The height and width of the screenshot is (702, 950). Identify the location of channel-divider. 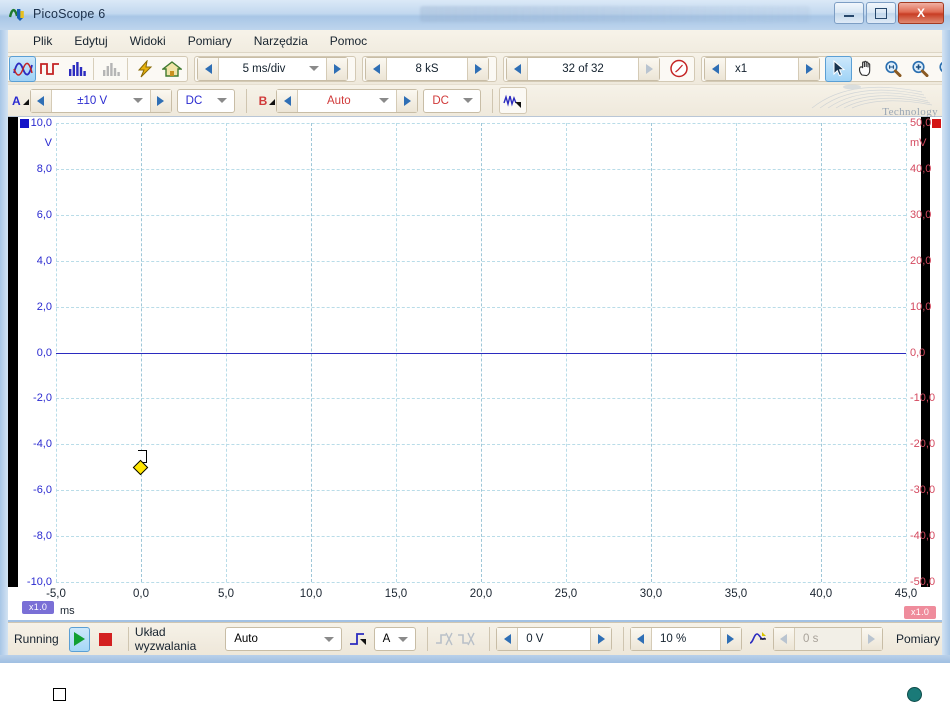
(246, 101).